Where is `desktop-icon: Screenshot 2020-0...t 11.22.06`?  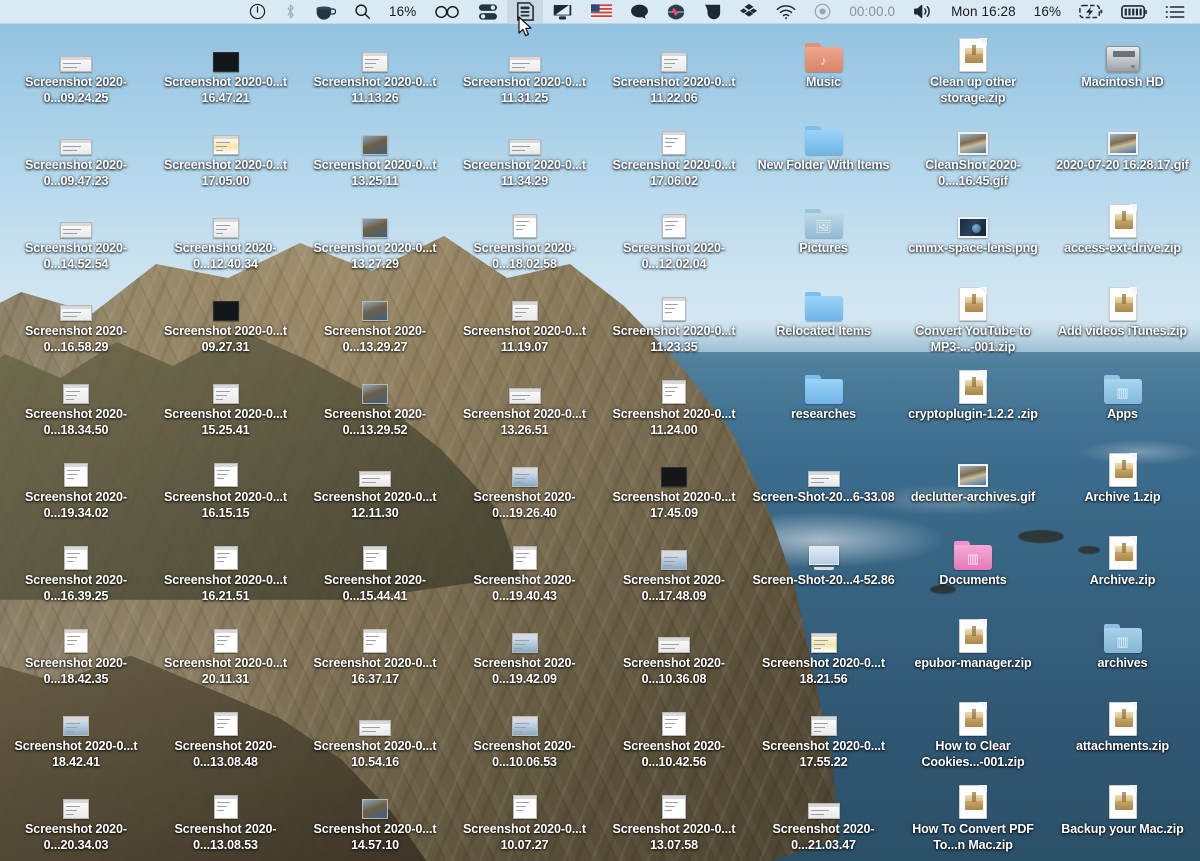 desktop-icon: Screenshot 2020-0...t 11.22.06 is located at coordinates (674, 68).